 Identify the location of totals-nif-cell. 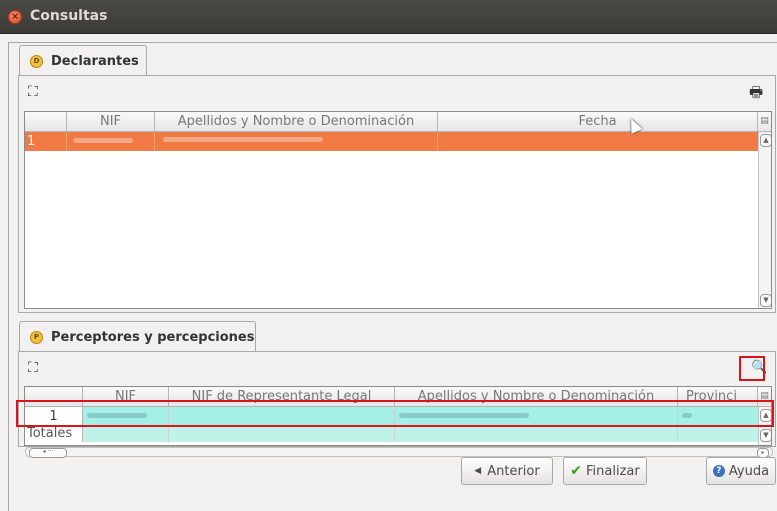
(126, 433).